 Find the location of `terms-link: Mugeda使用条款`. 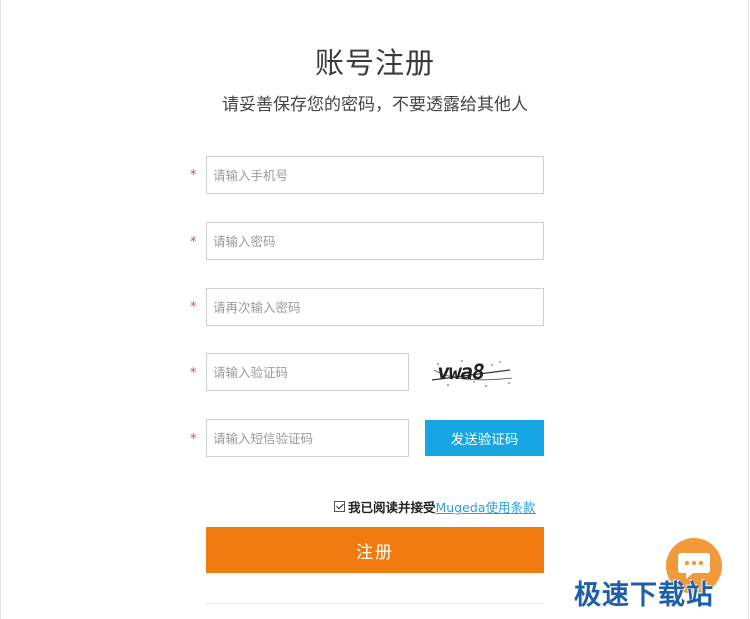

terms-link: Mugeda使用条款 is located at coordinates (486, 506).